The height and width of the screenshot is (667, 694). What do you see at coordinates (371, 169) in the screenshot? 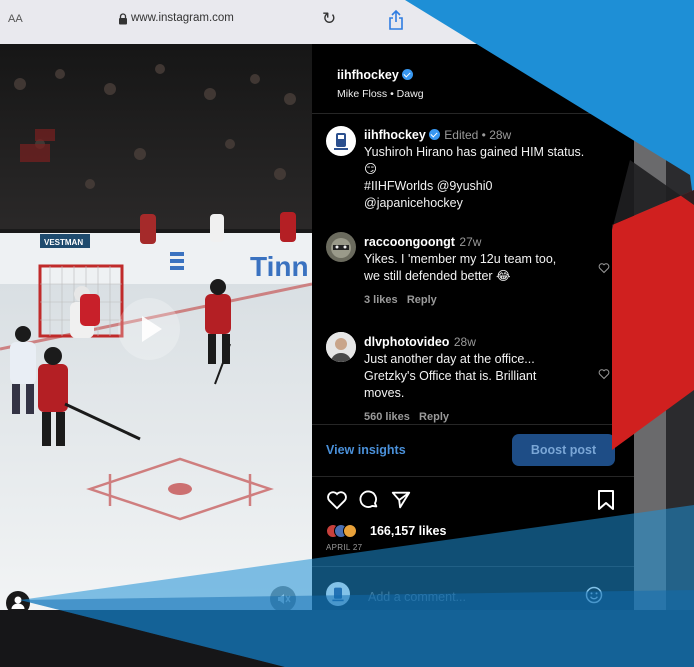
I see `caption-emoji: 😏` at bounding box center [371, 169].